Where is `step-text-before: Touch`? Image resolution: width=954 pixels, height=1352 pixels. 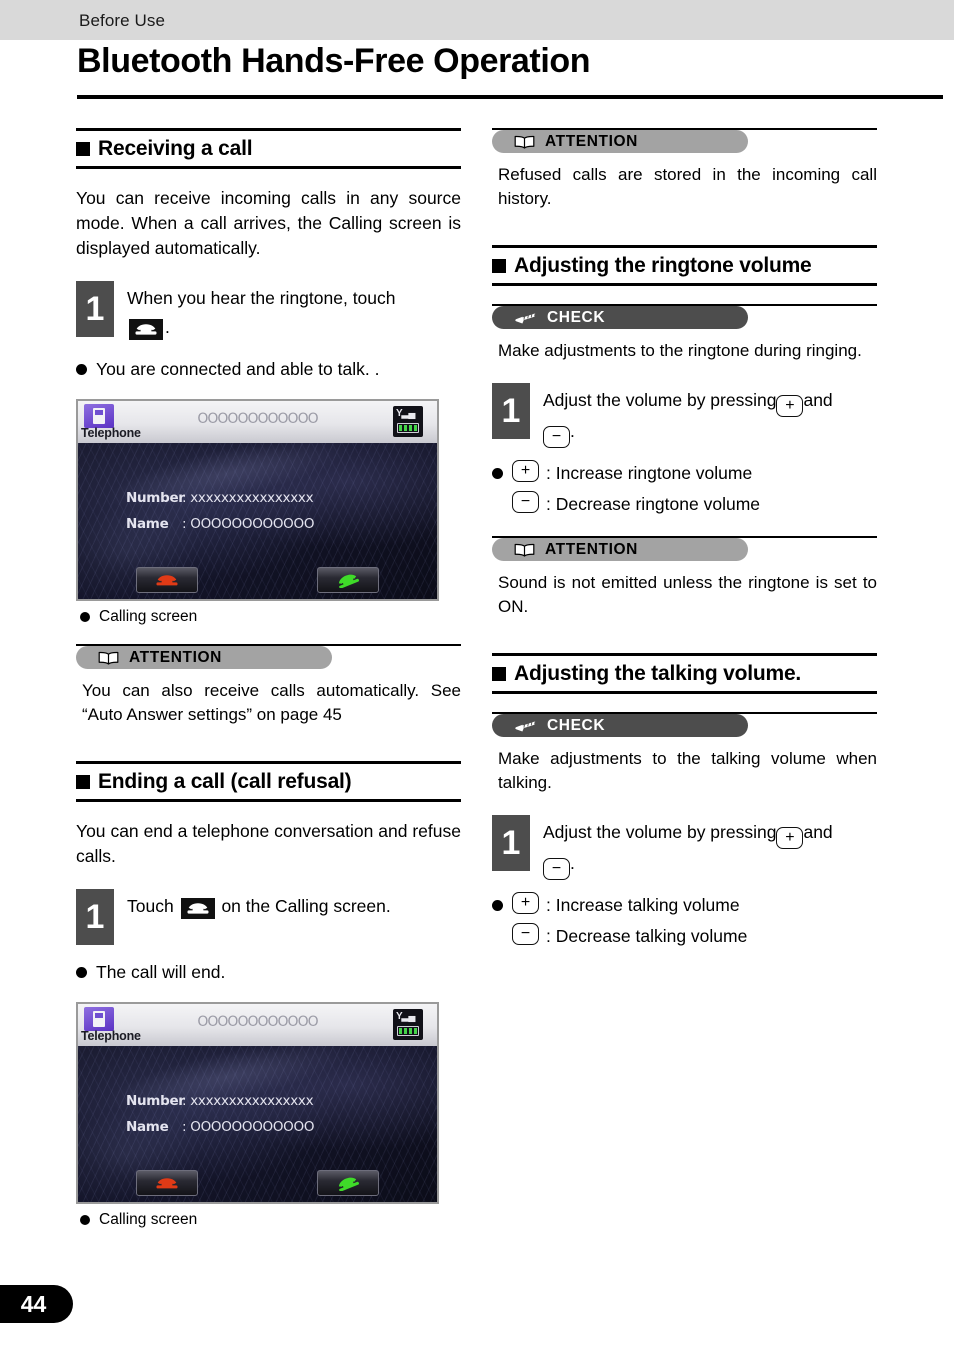
step-text-before: Touch is located at coordinates (150, 906).